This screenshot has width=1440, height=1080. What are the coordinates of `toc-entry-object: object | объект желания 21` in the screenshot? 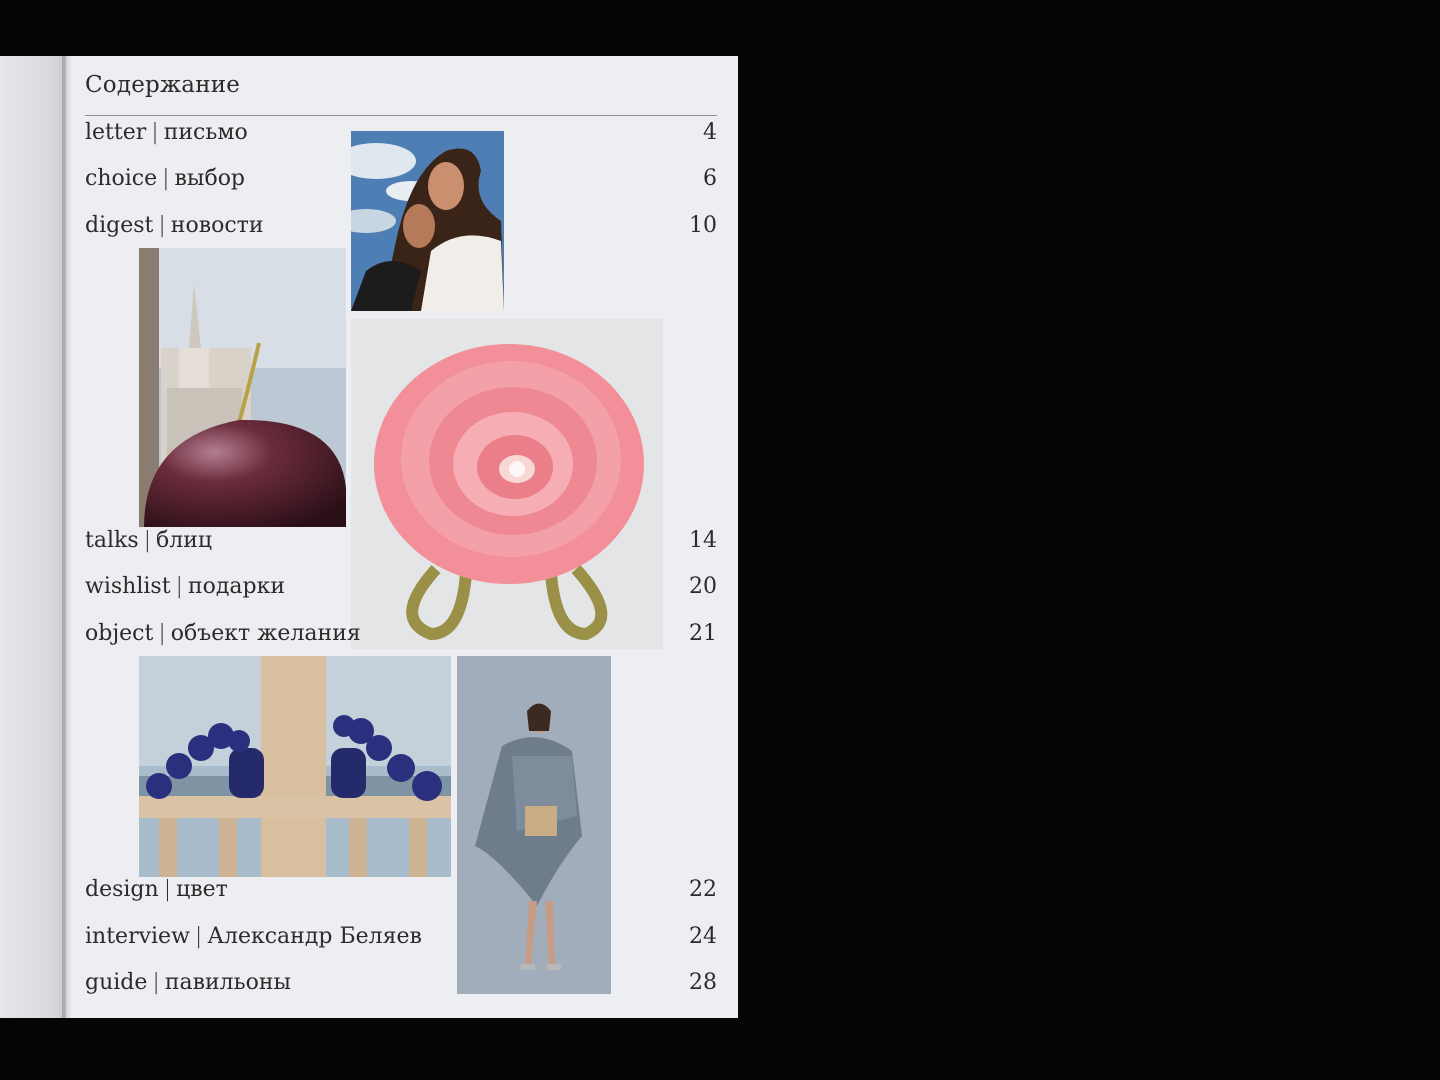 It's located at (401, 636).